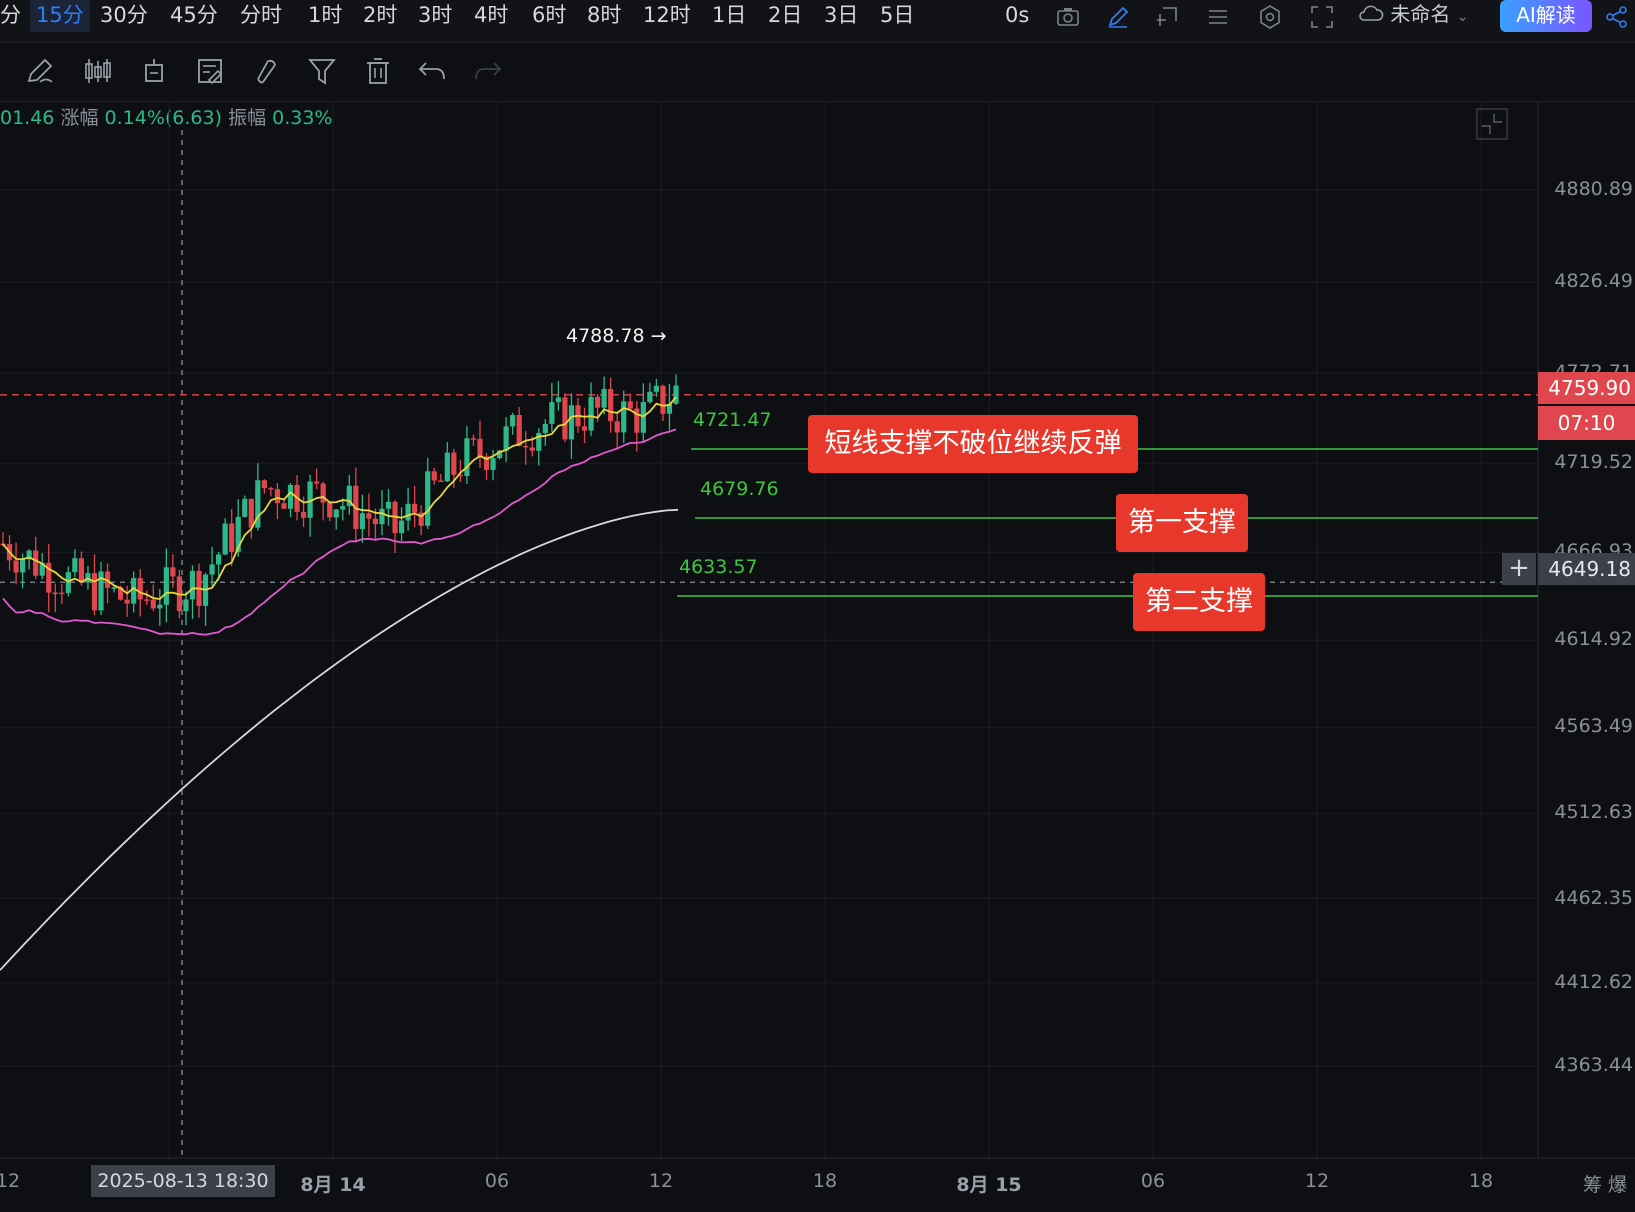  I want to click on high-price-marker: 4788.78 →, so click(616, 336).